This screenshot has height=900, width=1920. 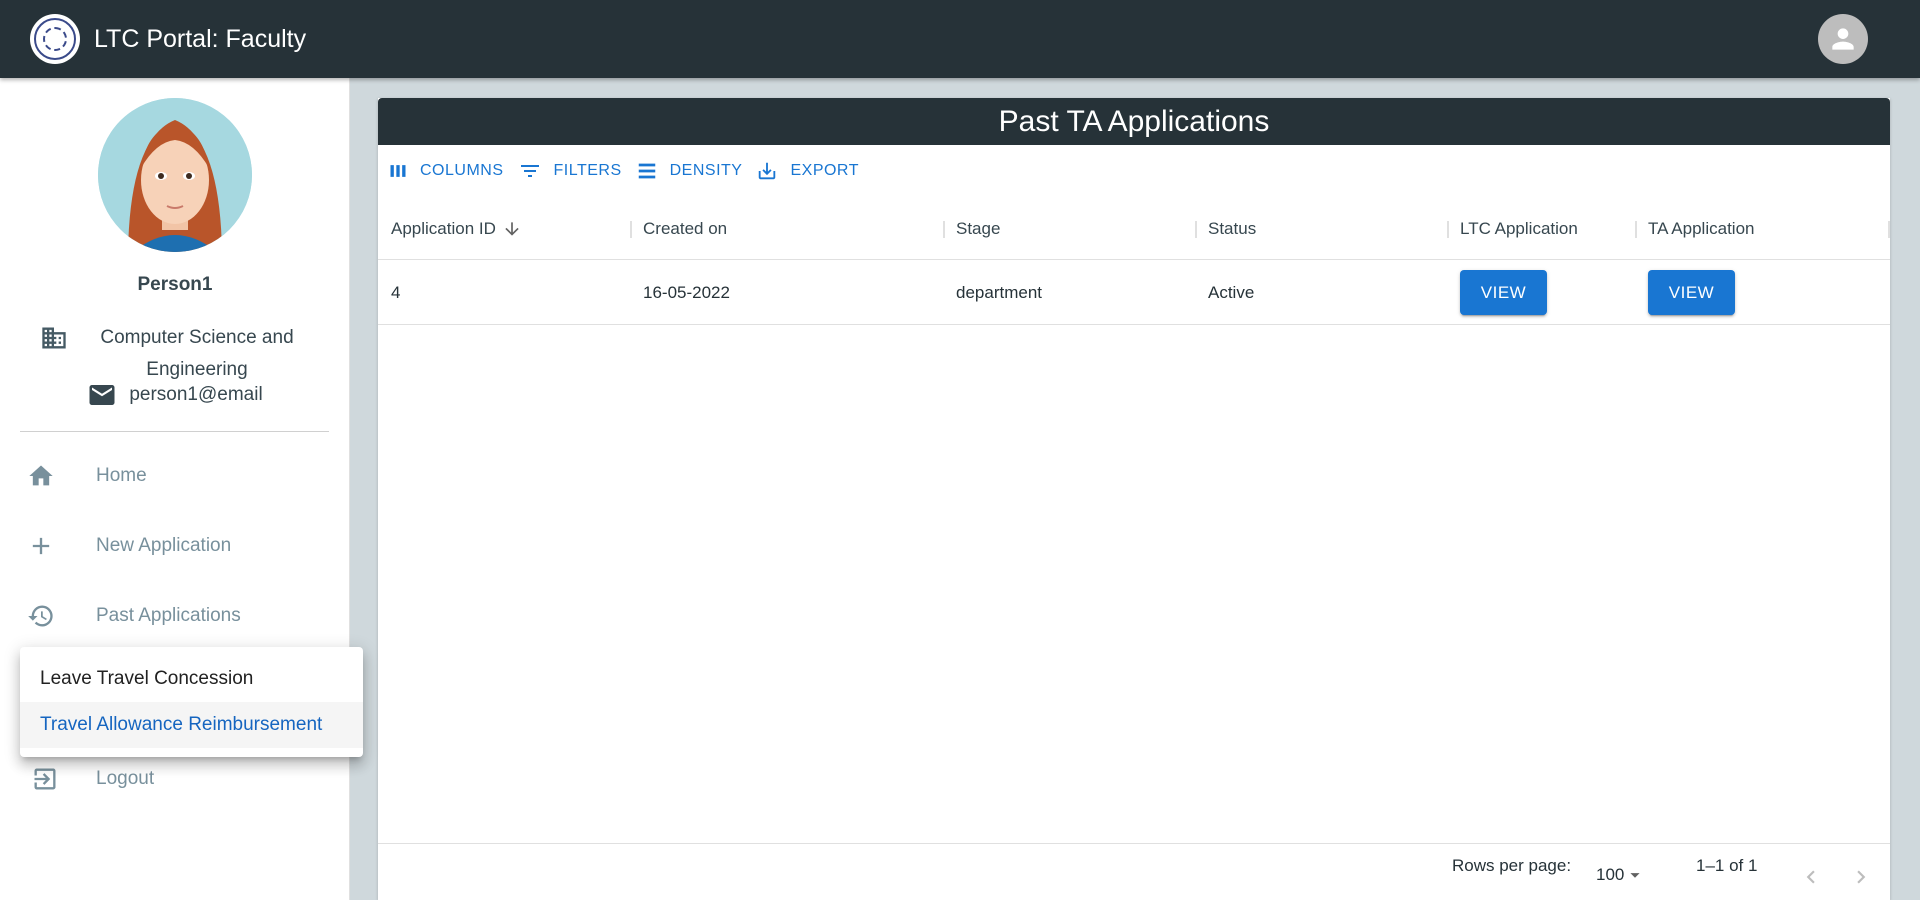 What do you see at coordinates (41, 475) in the screenshot?
I see `home-icon` at bounding box center [41, 475].